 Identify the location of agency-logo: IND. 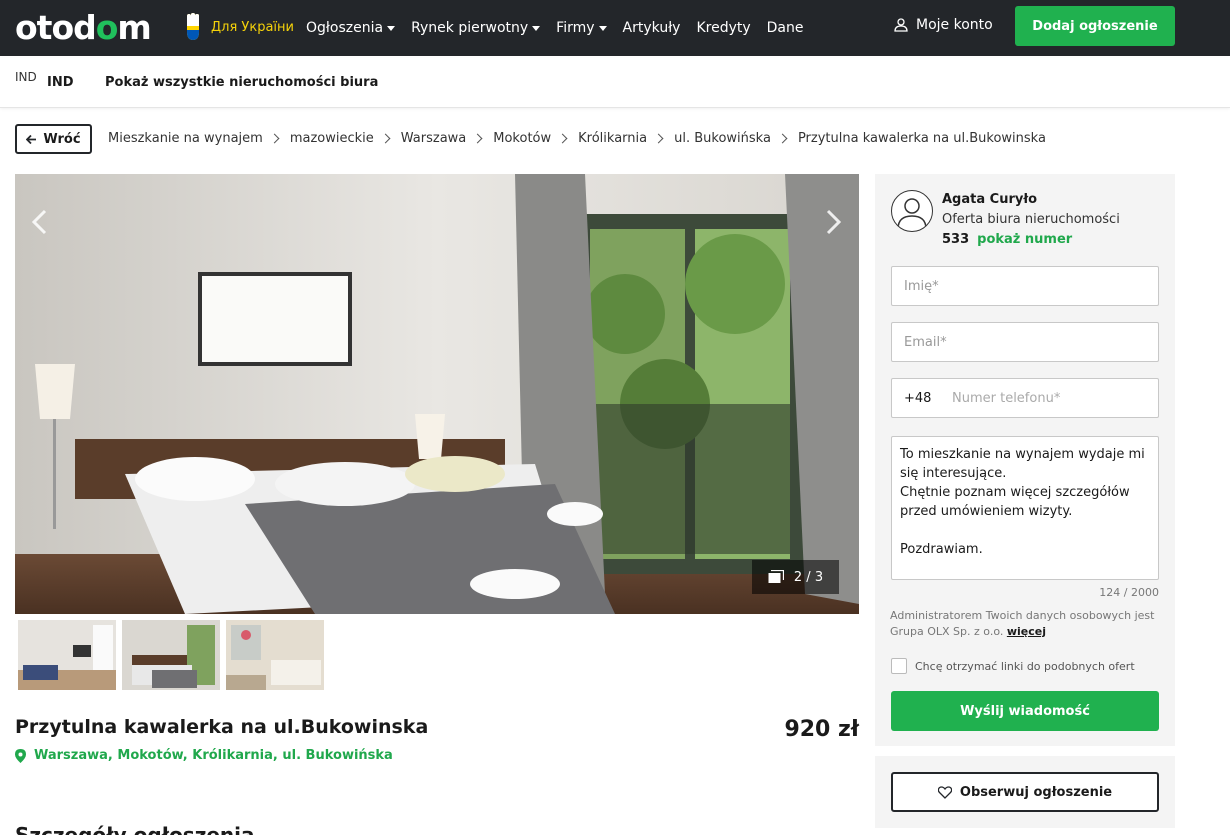
(26, 77).